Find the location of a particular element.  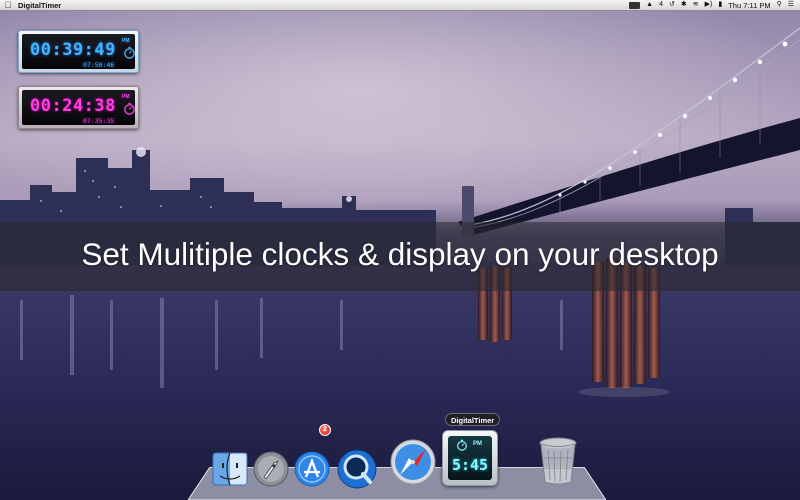

trash-icon is located at coordinates (558, 461).